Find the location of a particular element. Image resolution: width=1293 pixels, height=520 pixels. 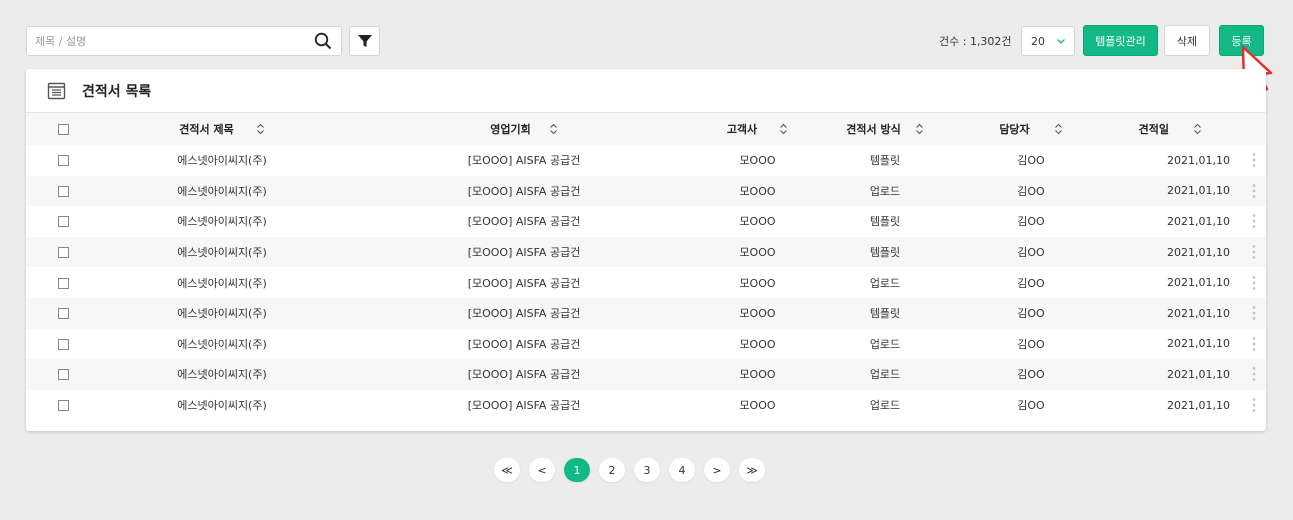

col-header-date: 견적일 is located at coordinates (1172, 129).